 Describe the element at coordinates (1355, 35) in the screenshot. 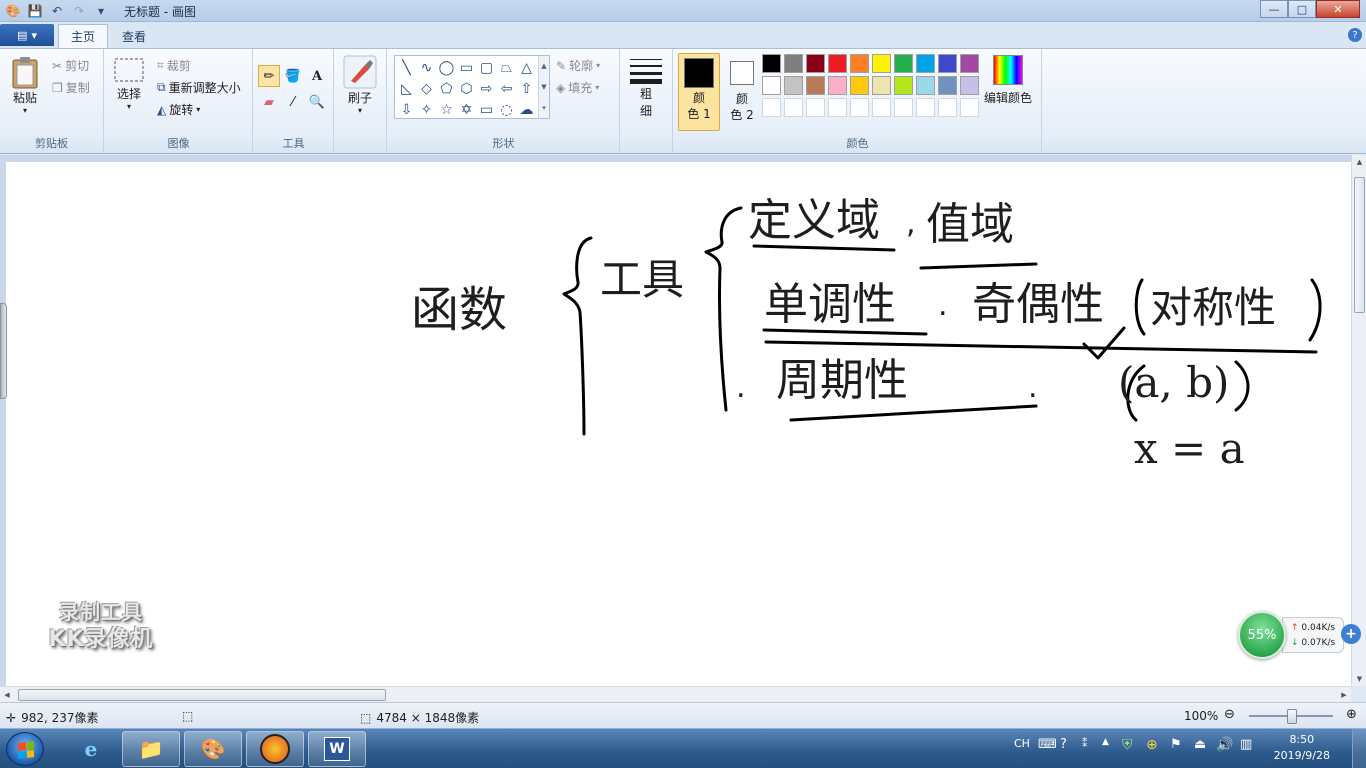

I see `help-icon: ?` at that location.